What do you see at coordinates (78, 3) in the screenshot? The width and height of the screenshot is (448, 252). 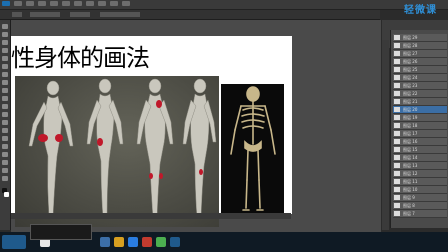 I see `menu-select` at bounding box center [78, 3].